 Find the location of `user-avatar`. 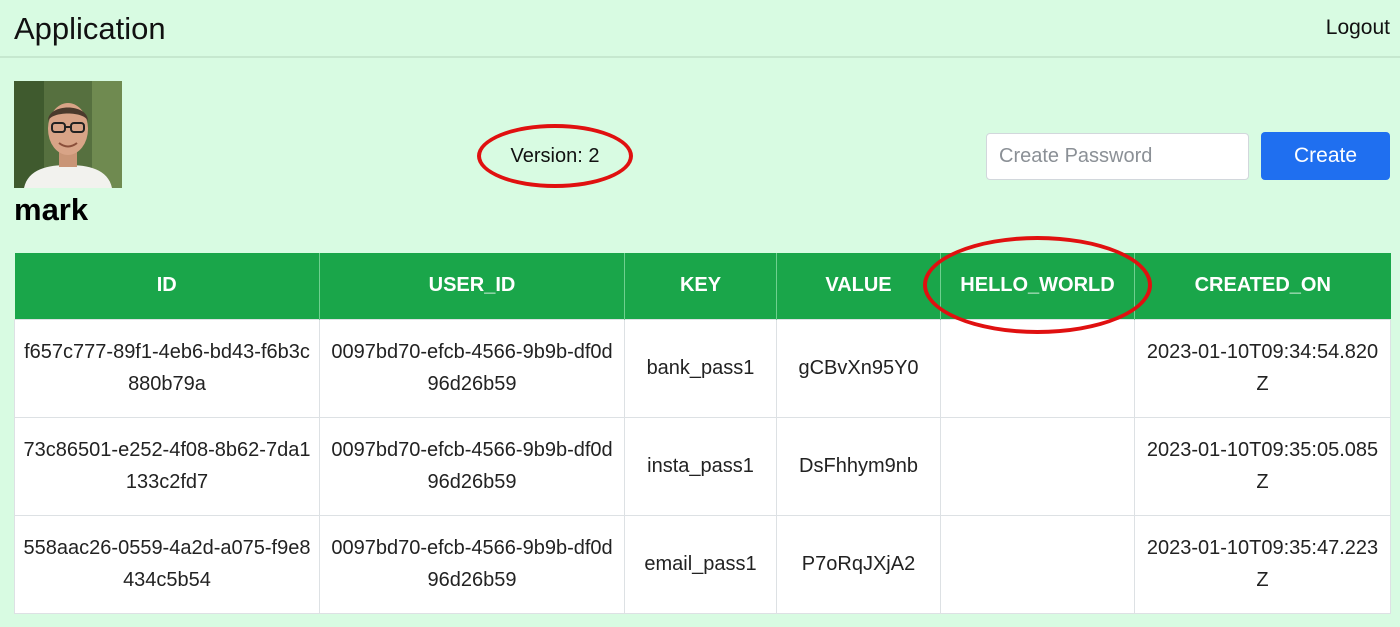

user-avatar is located at coordinates (68, 134).